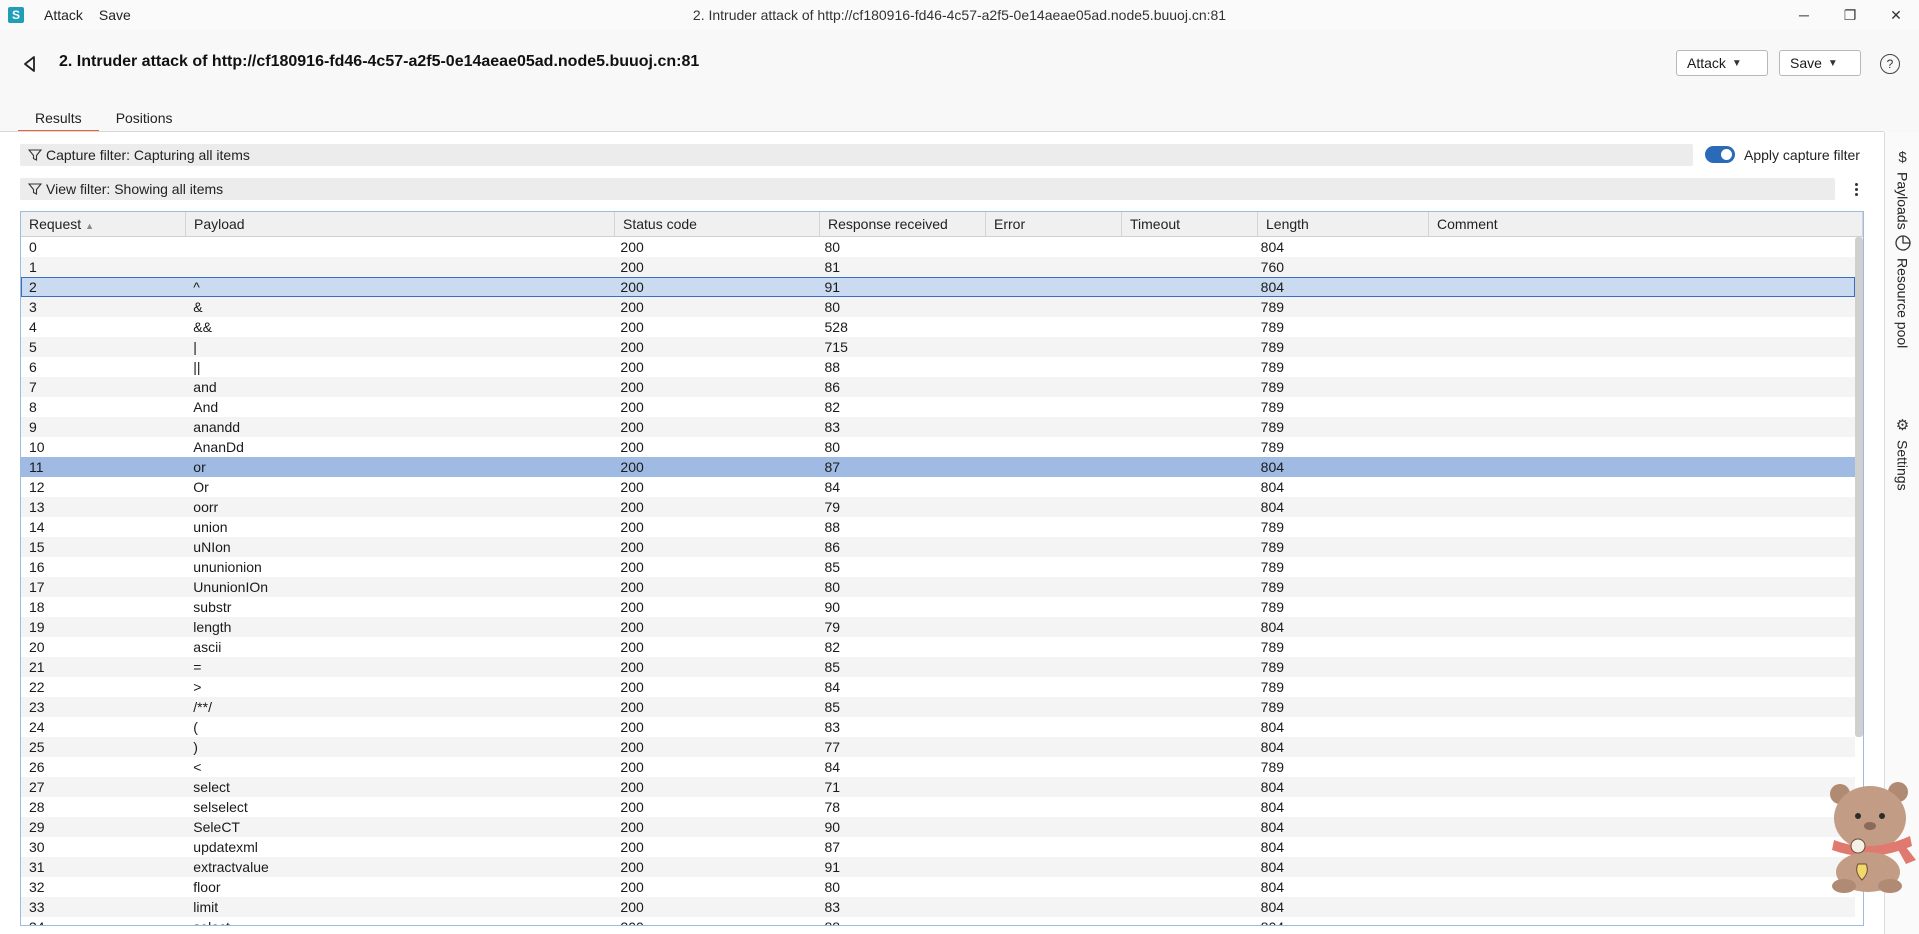 Image resolution: width=1919 pixels, height=934 pixels. What do you see at coordinates (938, 387) in the screenshot?
I see `table-row: 7 and 200 86 789` at bounding box center [938, 387].